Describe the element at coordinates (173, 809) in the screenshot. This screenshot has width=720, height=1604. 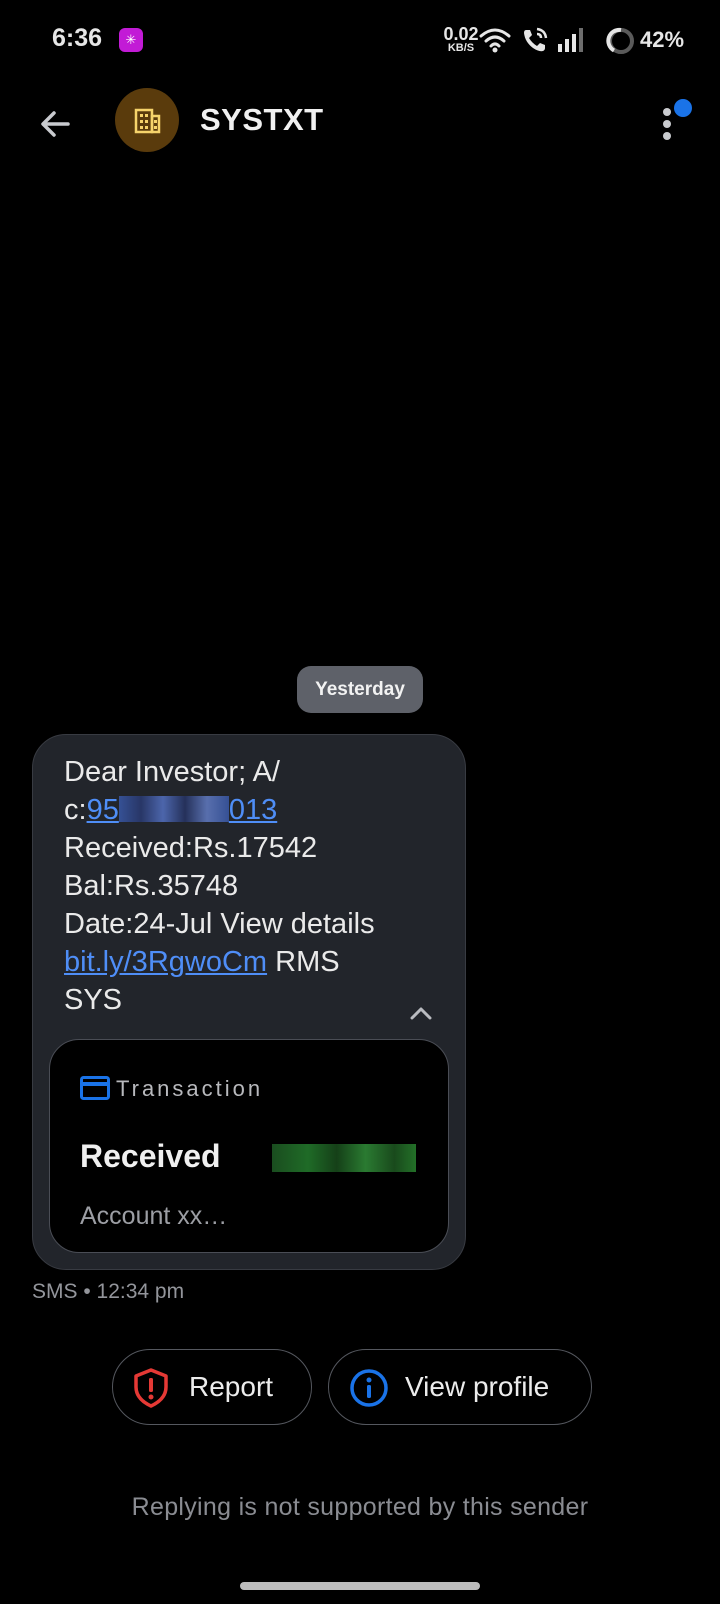
I see `redacted-digits` at that location.